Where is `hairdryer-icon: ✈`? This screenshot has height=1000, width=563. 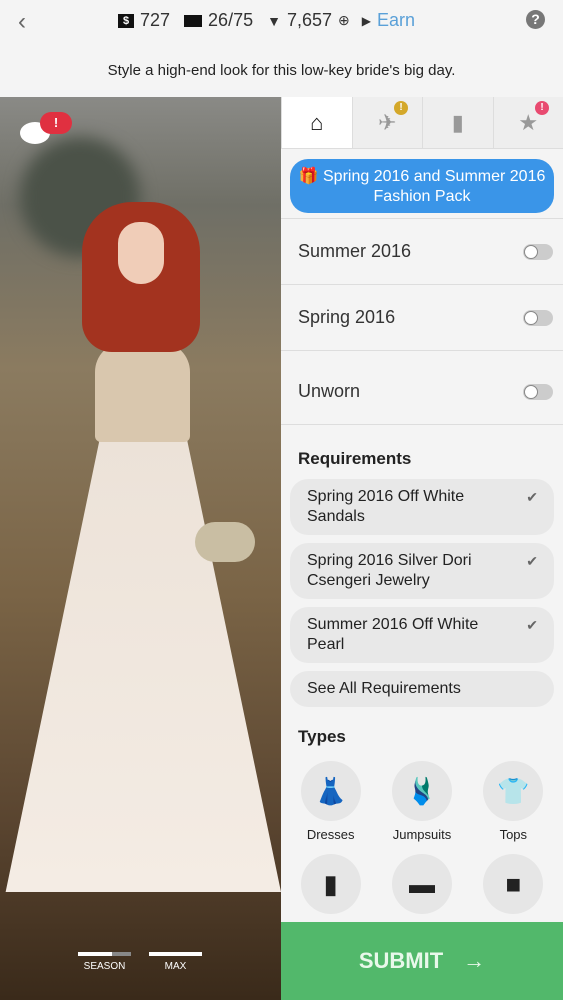 hairdryer-icon: ✈ is located at coordinates (387, 122).